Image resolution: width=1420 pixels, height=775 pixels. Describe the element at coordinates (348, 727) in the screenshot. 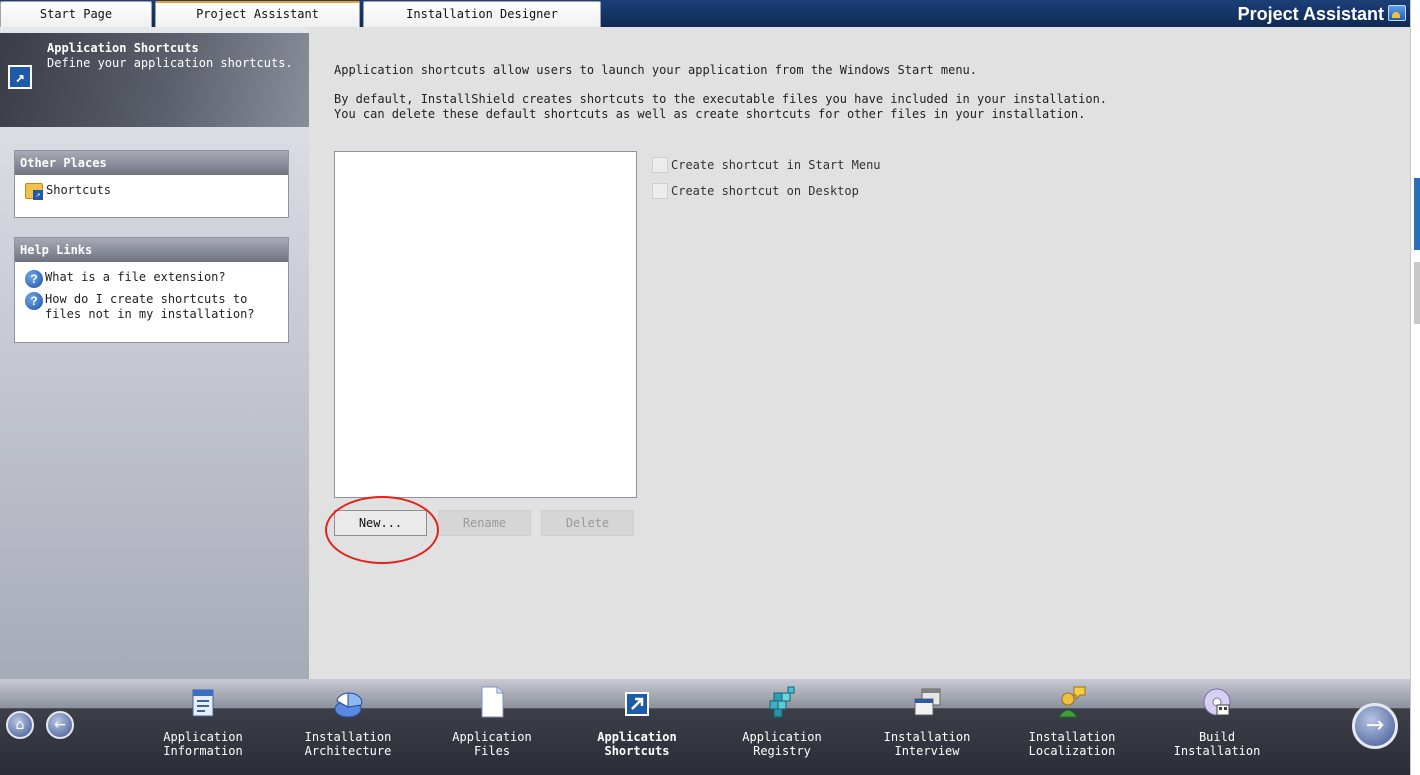

I see `step-installation-architecture: Installation Architecture` at that location.